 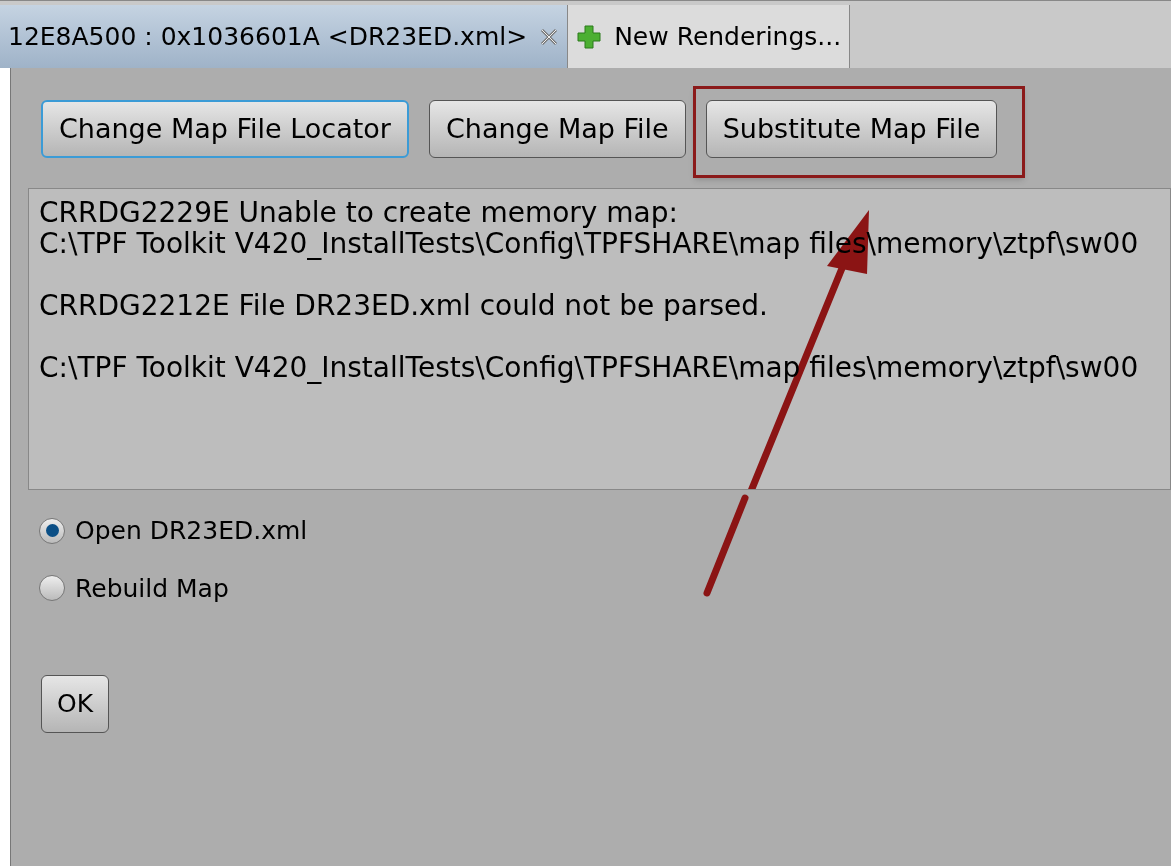 What do you see at coordinates (173, 531) in the screenshot?
I see `radio-option: Open DR23ED.xml` at bounding box center [173, 531].